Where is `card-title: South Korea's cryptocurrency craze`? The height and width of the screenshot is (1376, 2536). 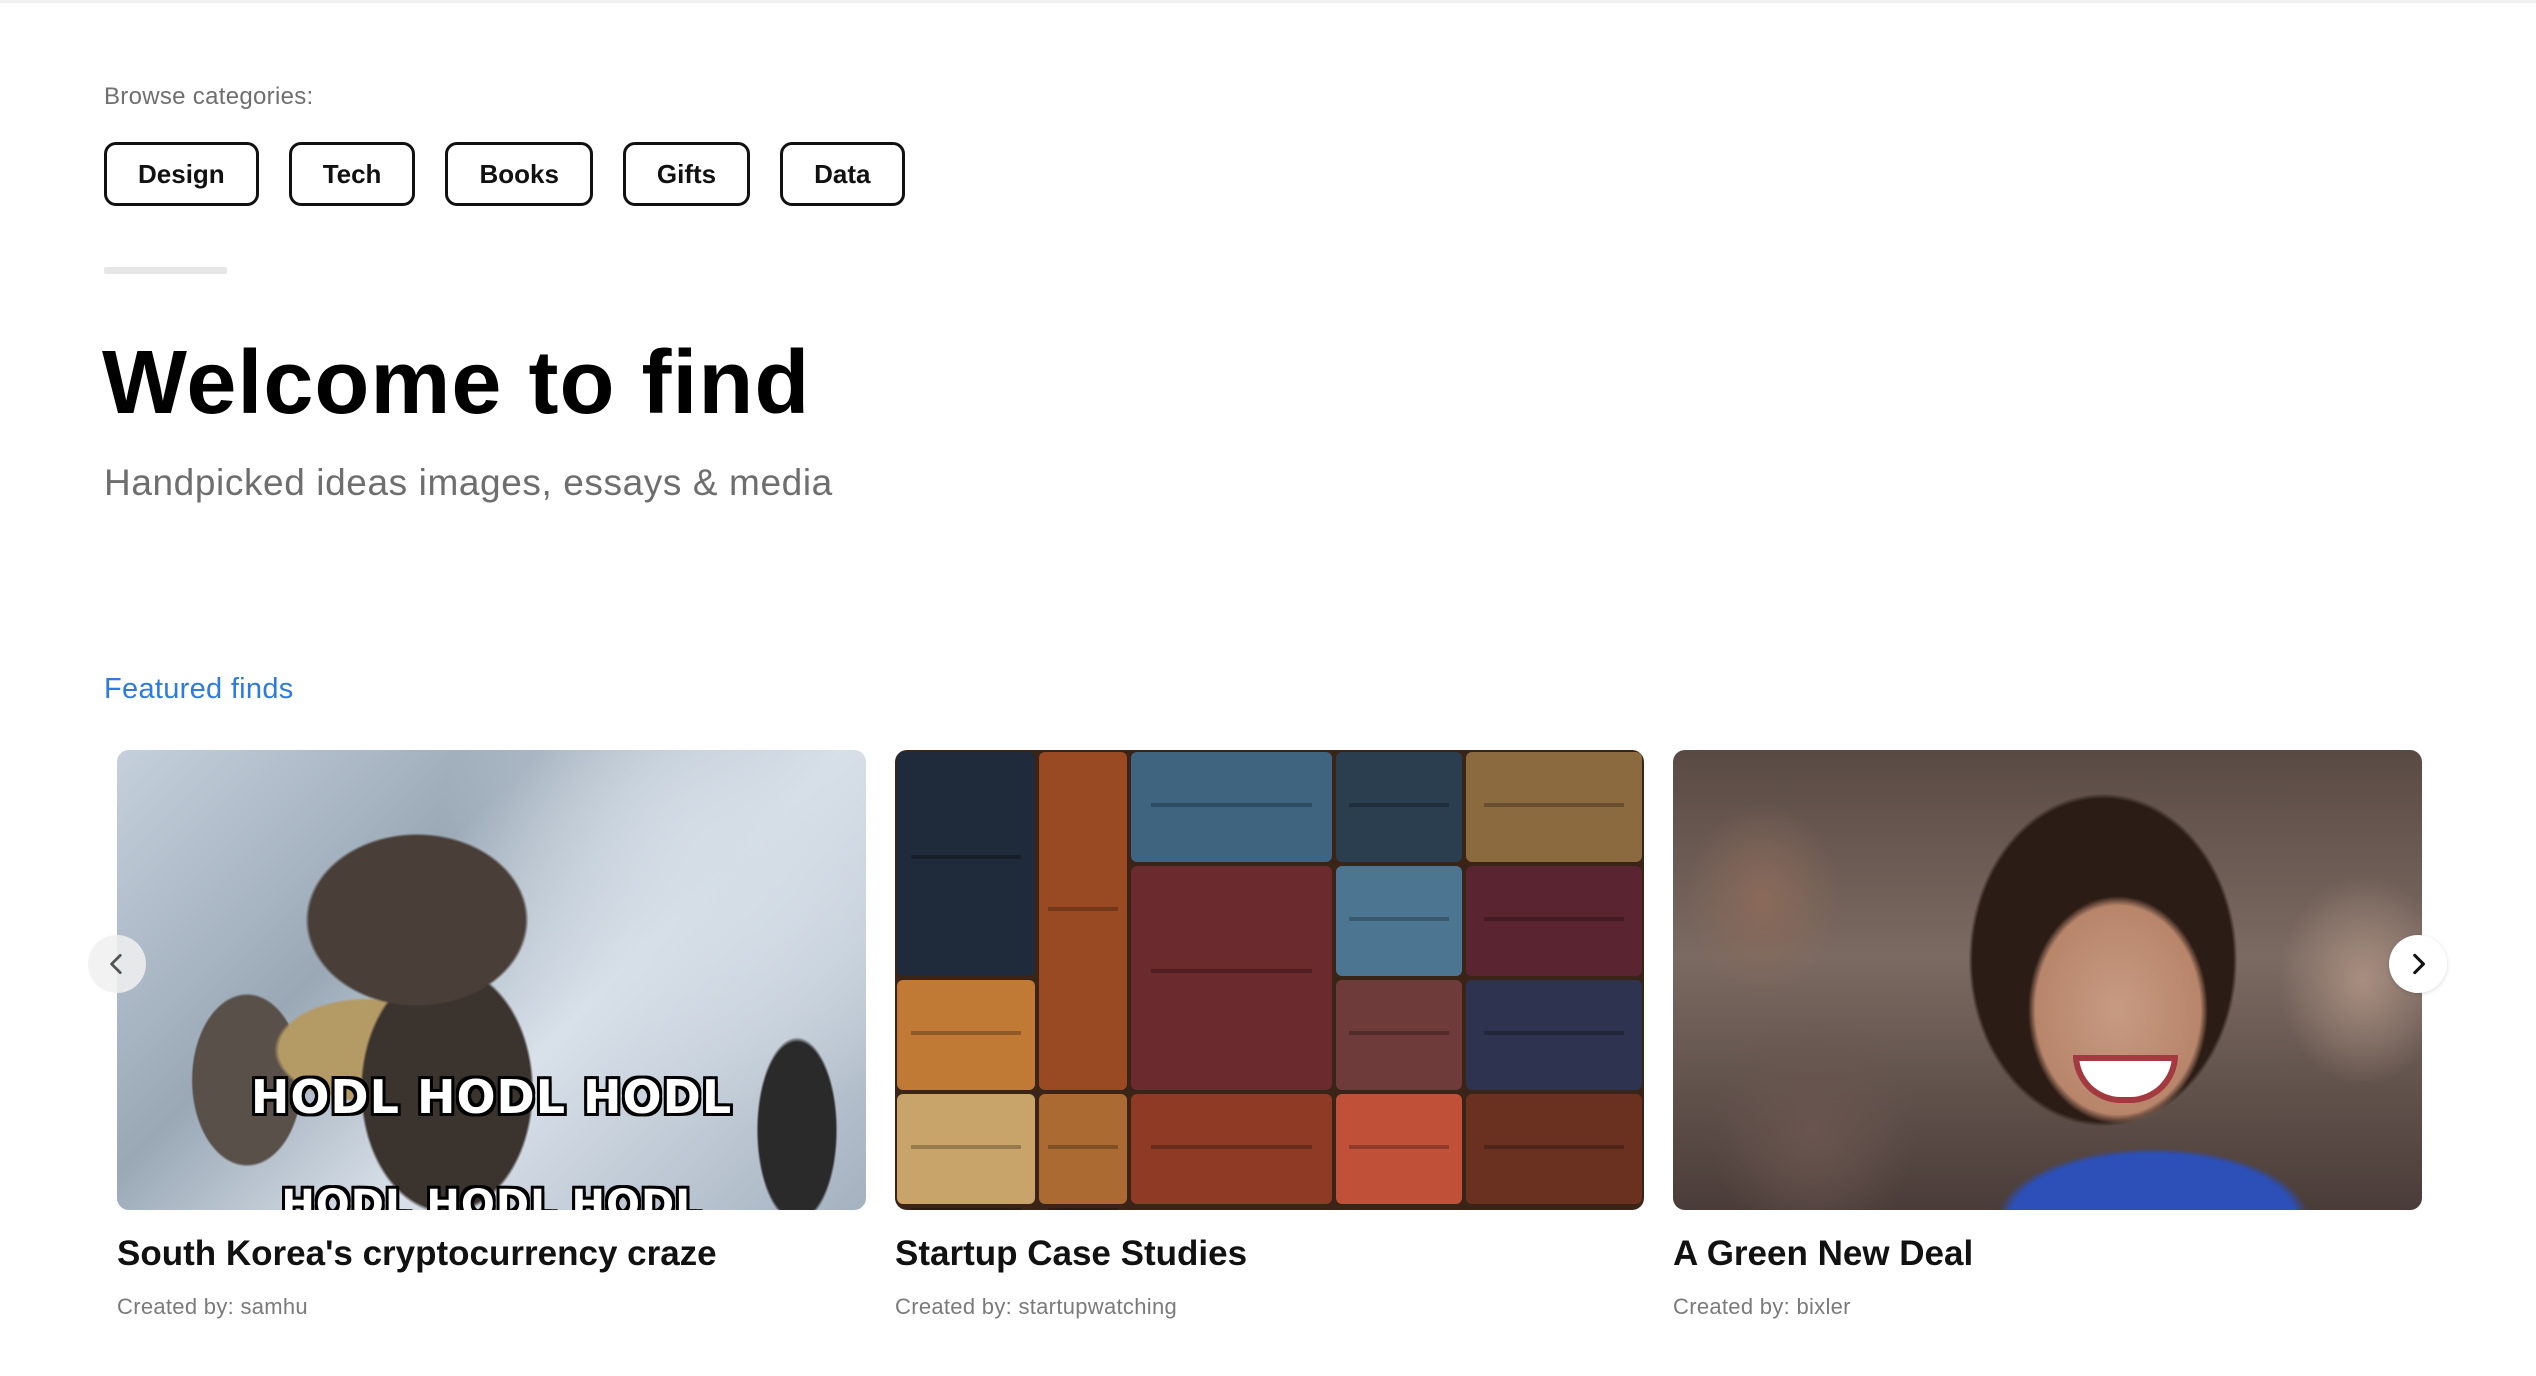 card-title: South Korea's cryptocurrency craze is located at coordinates (491, 1254).